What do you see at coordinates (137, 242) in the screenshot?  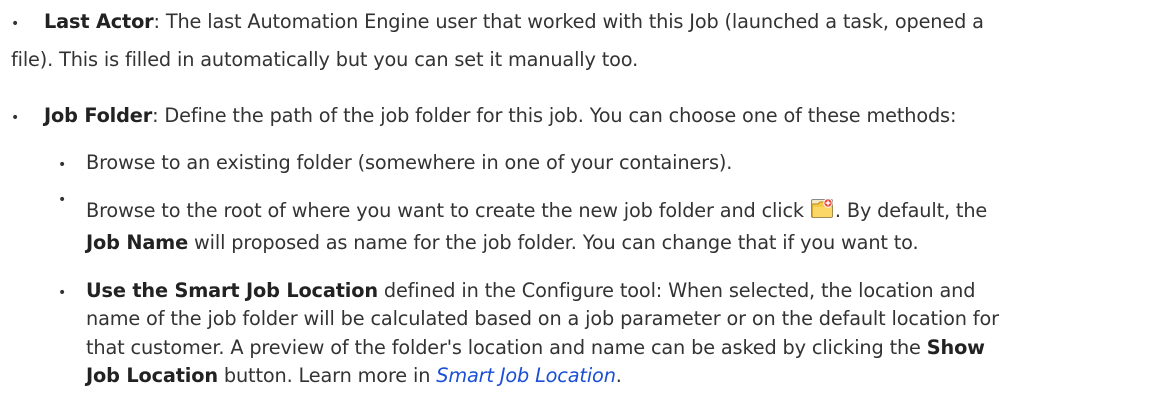 I see `term-job-name: Job Name` at bounding box center [137, 242].